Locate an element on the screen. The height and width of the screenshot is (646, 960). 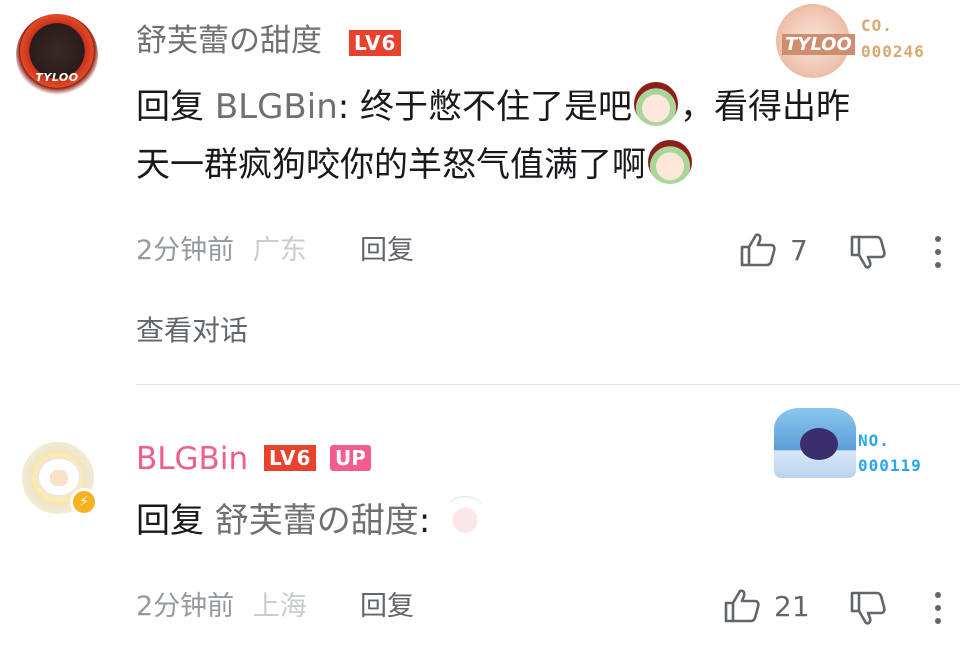
fan-badge: NO. 000119 is located at coordinates (860, 443).